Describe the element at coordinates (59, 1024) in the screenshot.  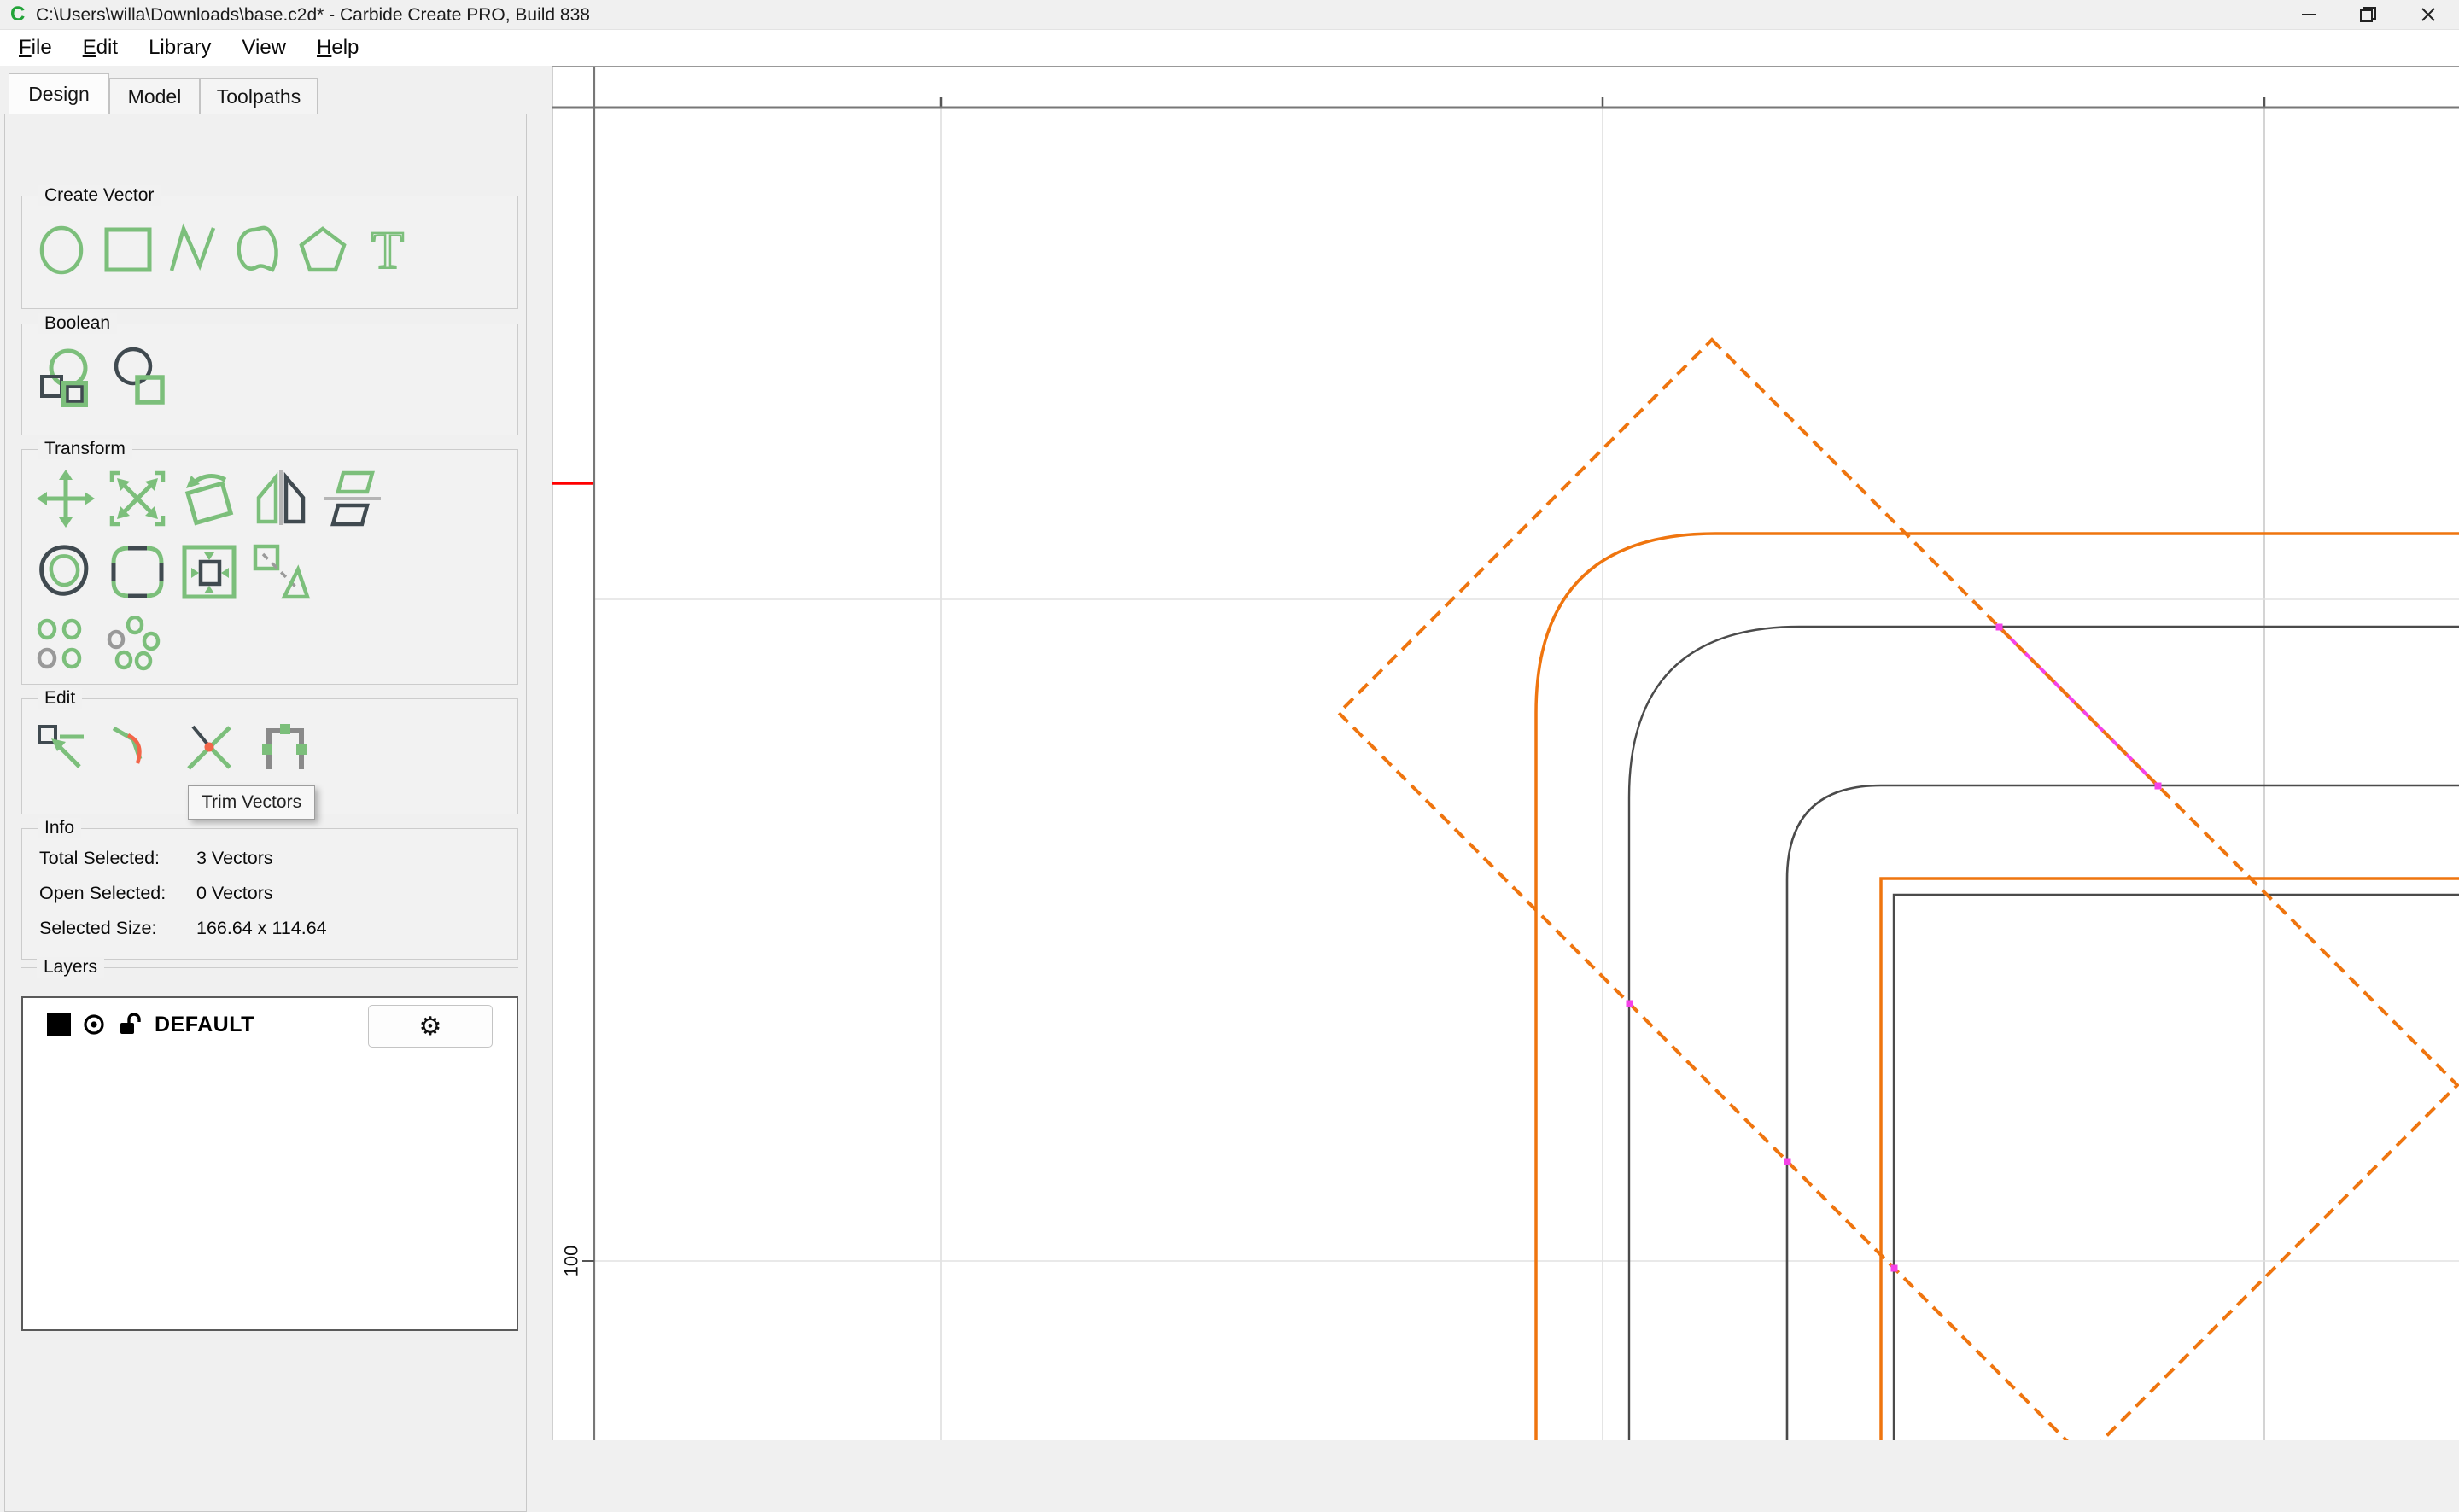
I see `layer-color-swatch` at that location.